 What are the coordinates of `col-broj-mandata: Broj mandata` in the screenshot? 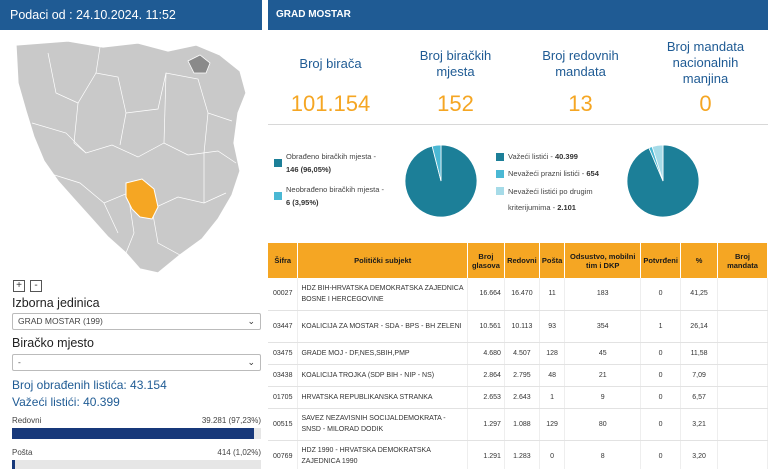 It's located at (742, 260).